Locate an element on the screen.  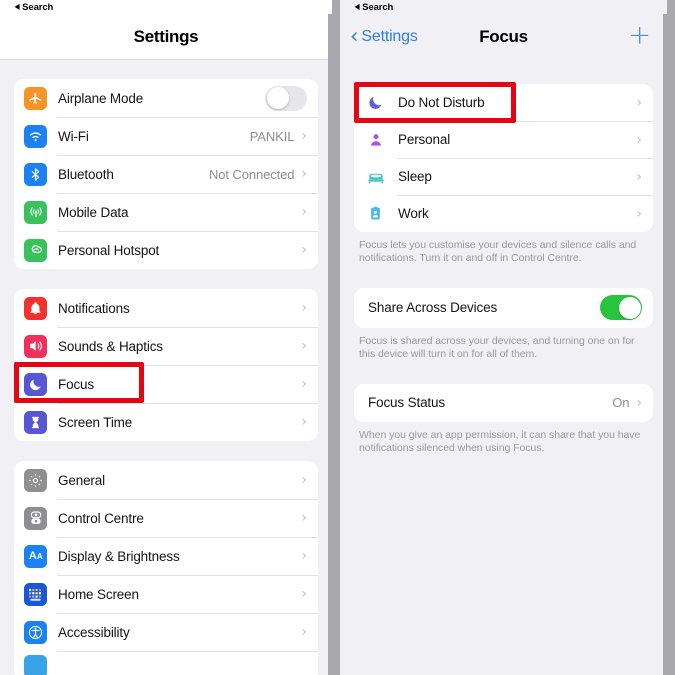
settings-row-sounds-haptics: Sounds & Haptics › is located at coordinates (166, 346).